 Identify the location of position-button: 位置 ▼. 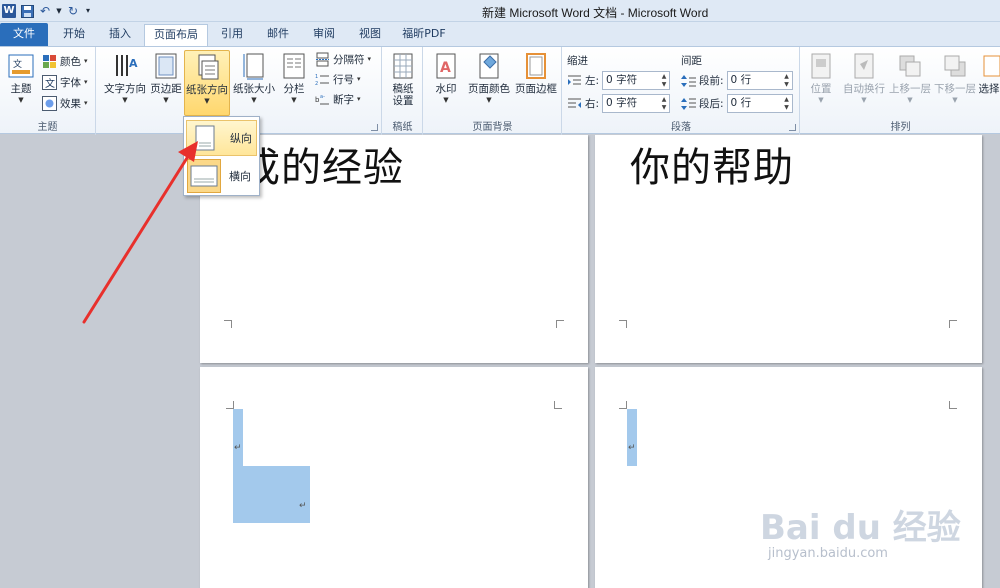
(821, 82).